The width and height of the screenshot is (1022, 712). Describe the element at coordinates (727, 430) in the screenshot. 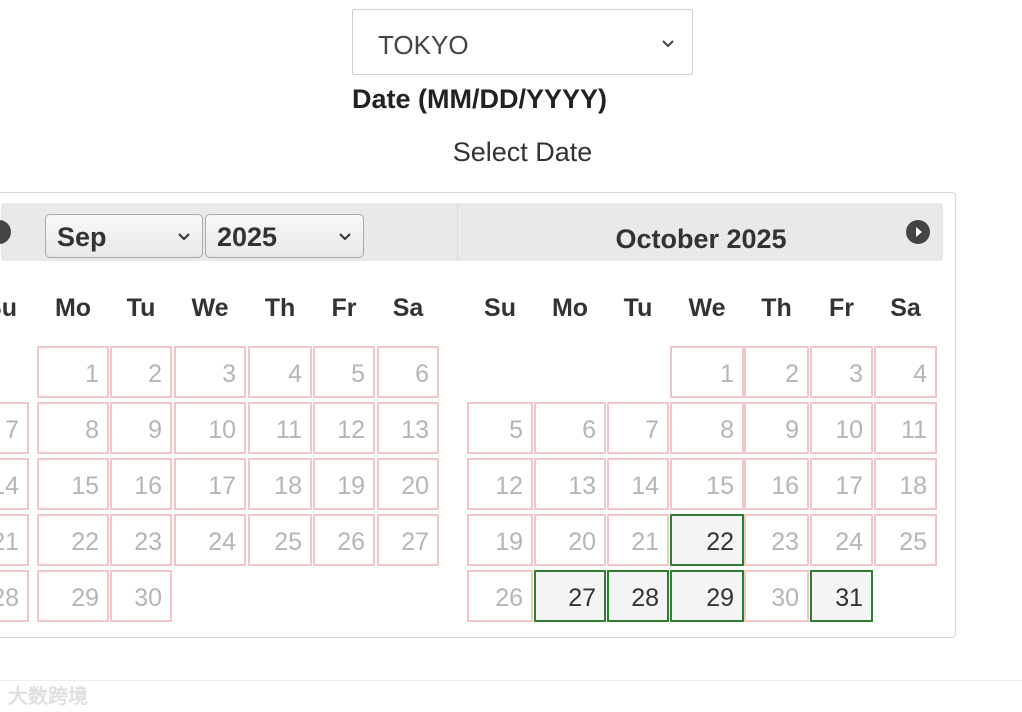

I see `october-day-number: 8` at that location.